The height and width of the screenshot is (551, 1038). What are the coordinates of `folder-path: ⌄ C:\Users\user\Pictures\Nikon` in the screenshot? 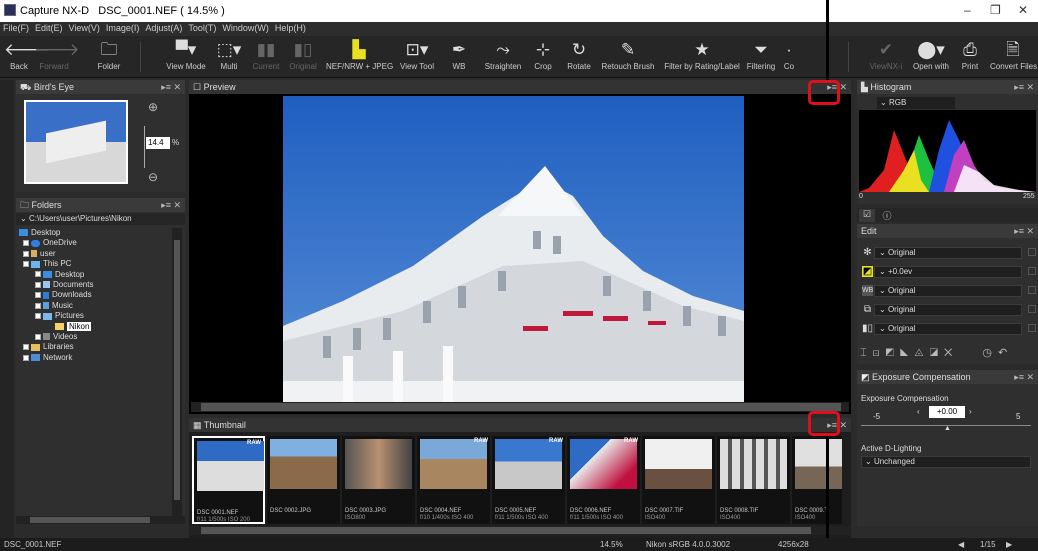 It's located at (100, 219).